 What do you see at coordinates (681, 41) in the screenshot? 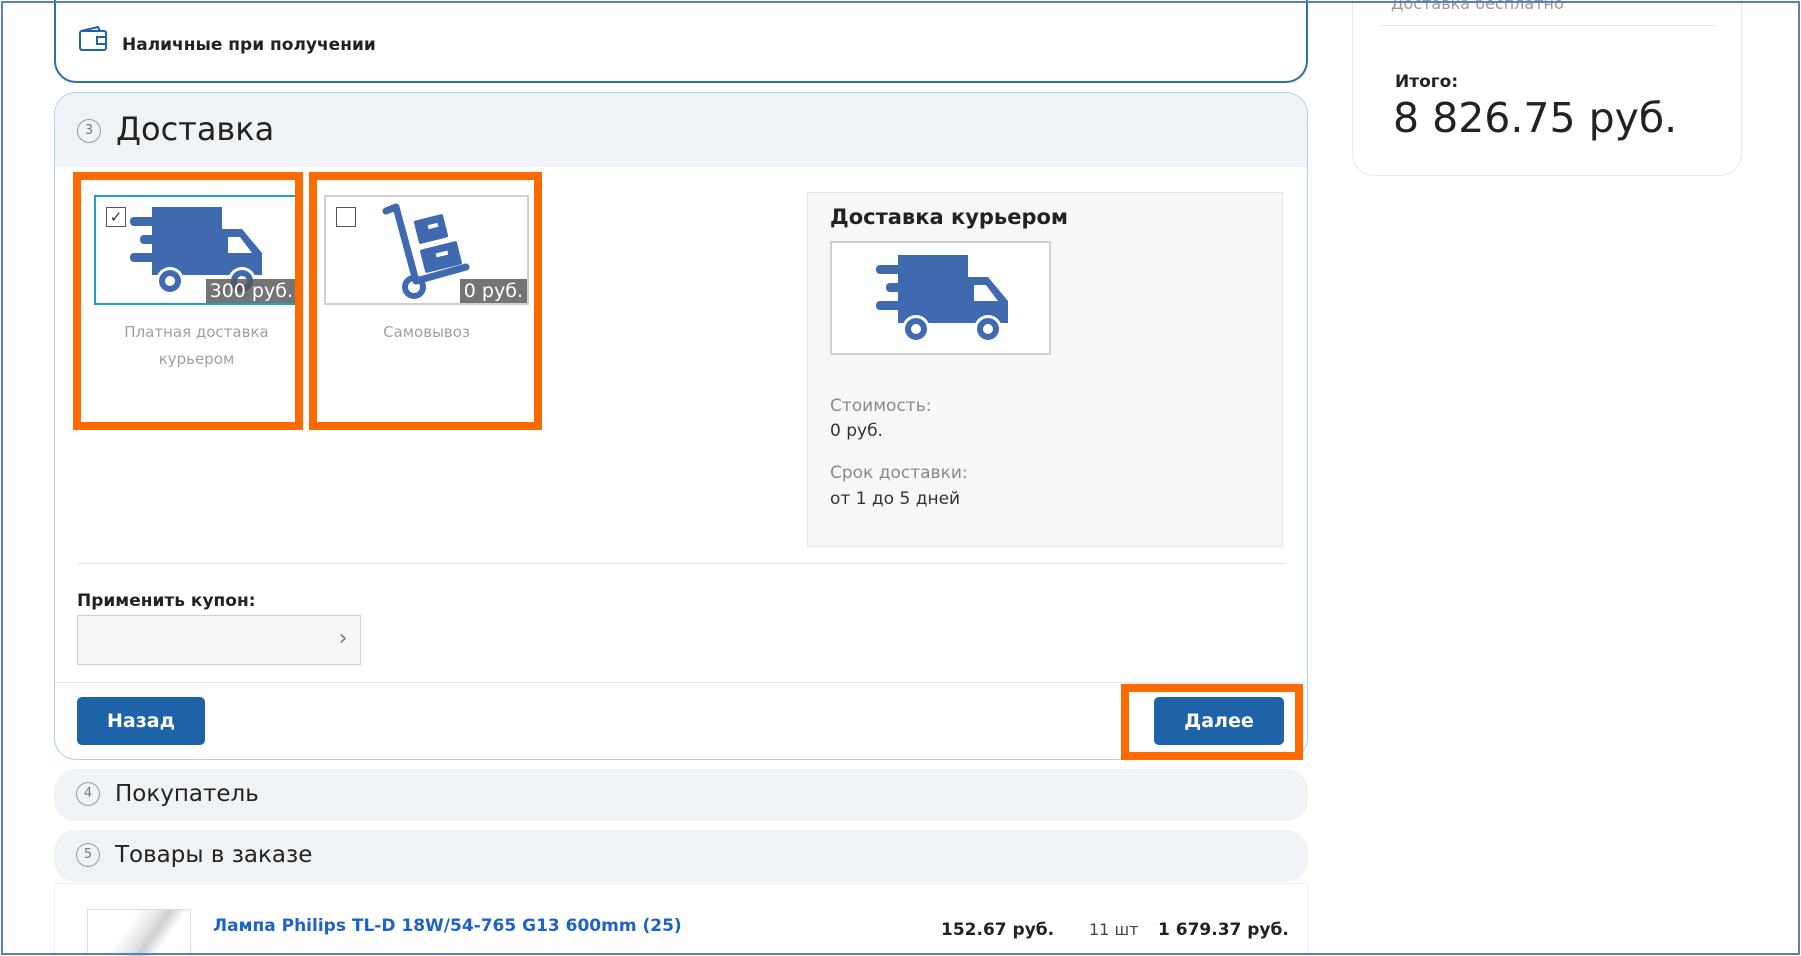
I see `payment-selected-card: Наличные при получении` at bounding box center [681, 41].